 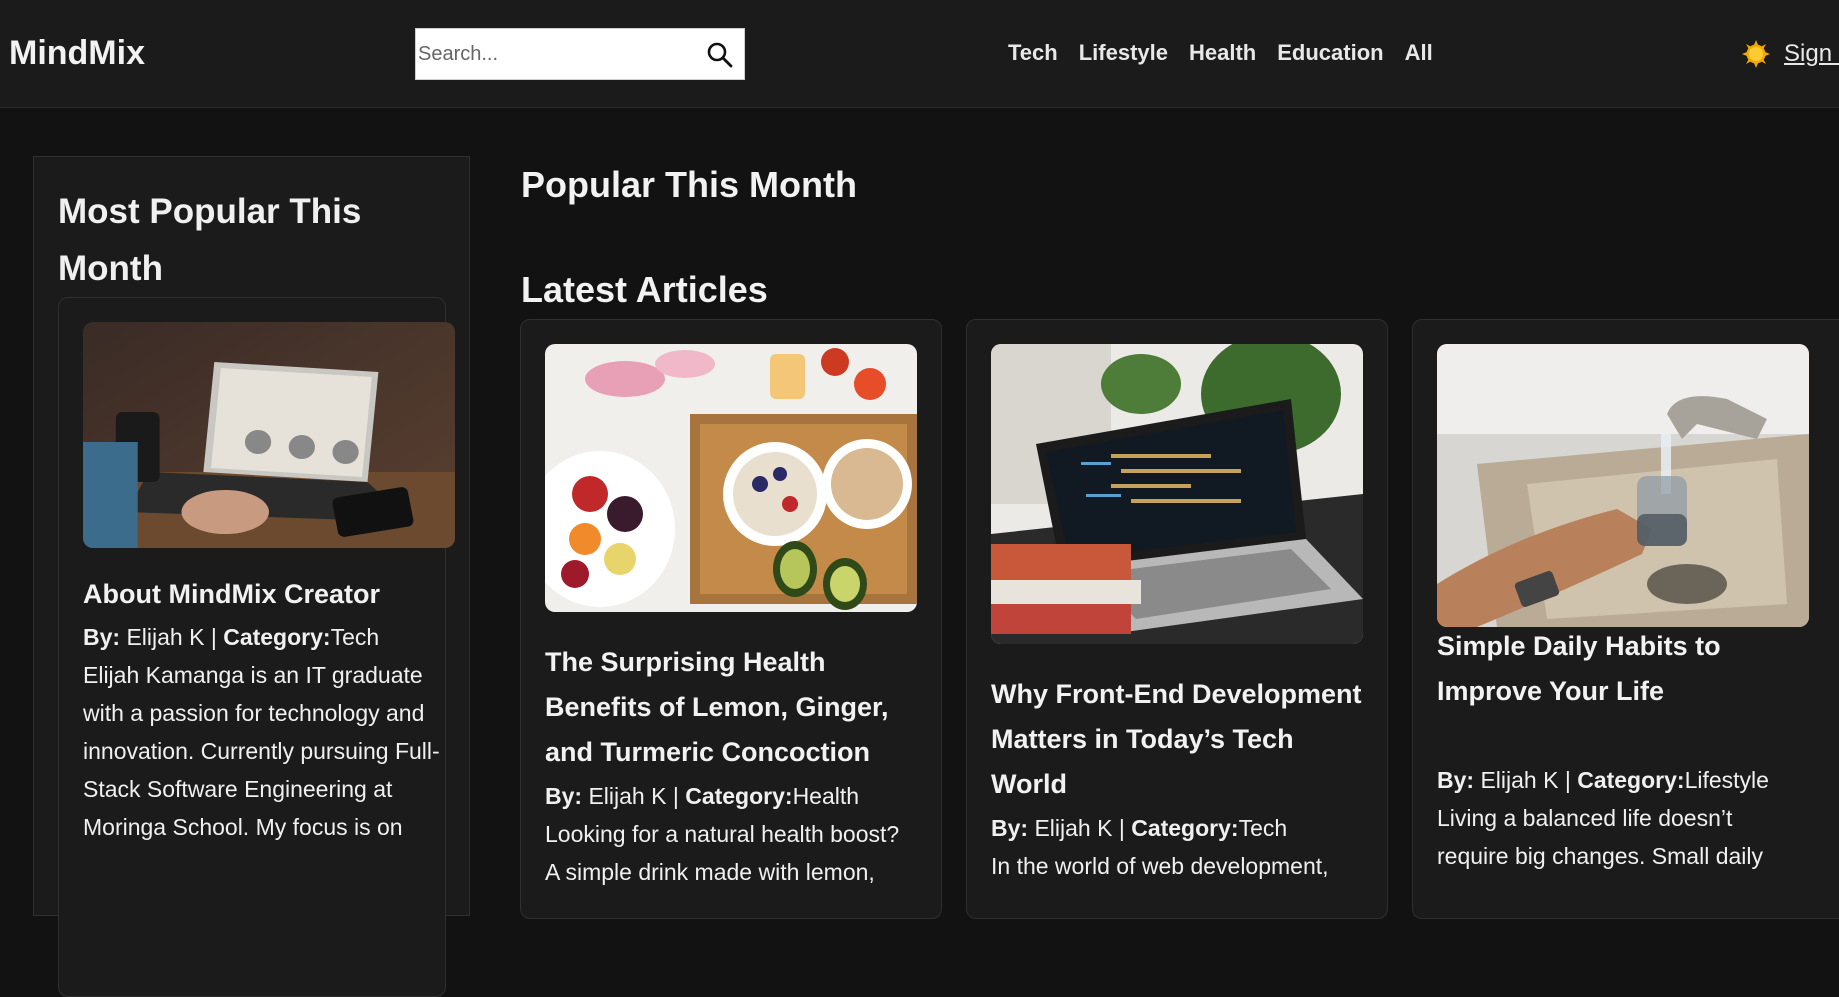 I want to click on category: Health, so click(x=826, y=796).